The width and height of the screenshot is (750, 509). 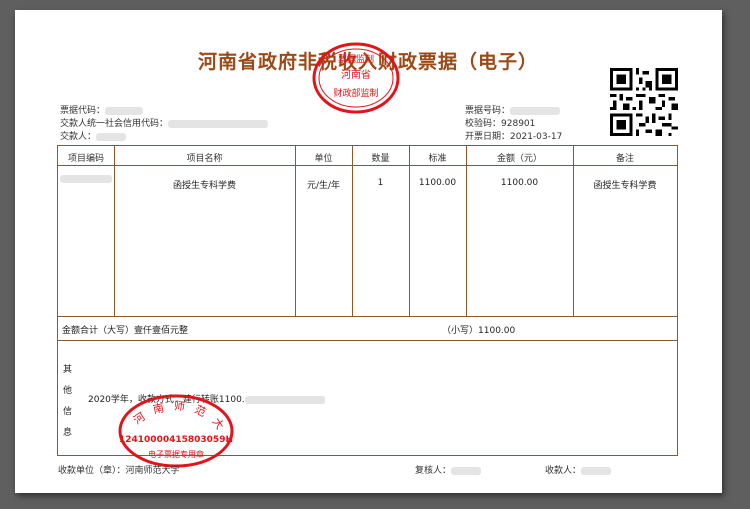 I want to click on bill-no-label: 票据号码：, so click(x=488, y=111).